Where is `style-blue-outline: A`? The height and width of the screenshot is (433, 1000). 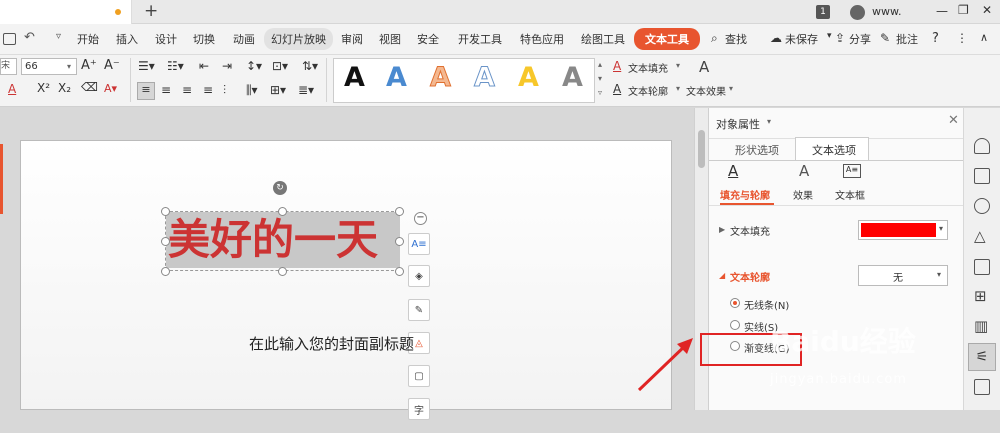
style-blue-outline: A is located at coordinates (485, 78).